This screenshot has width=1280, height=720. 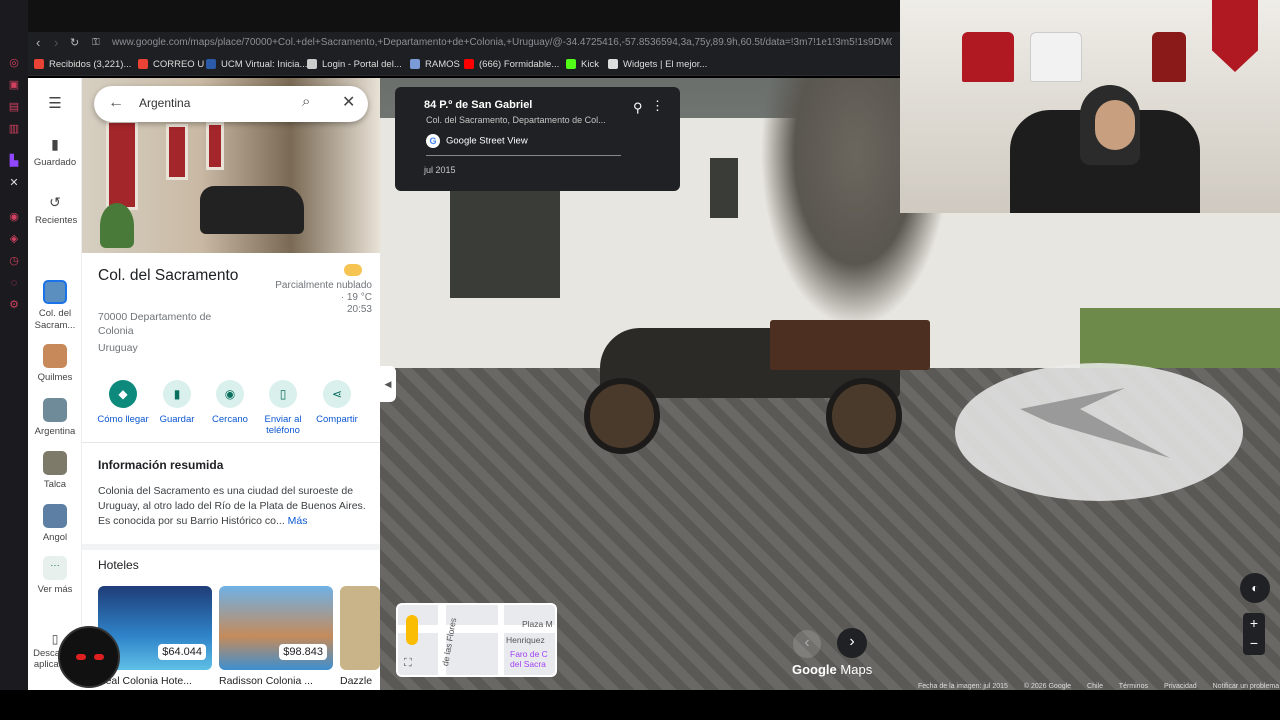 I want to click on search-box: ← Argentina ⌕ ✕, so click(x=231, y=104).